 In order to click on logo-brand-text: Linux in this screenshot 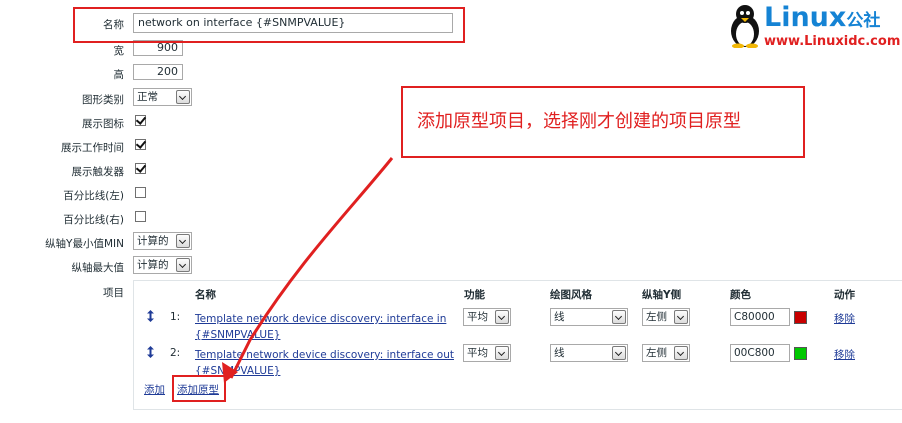, I will do `click(805, 17)`.